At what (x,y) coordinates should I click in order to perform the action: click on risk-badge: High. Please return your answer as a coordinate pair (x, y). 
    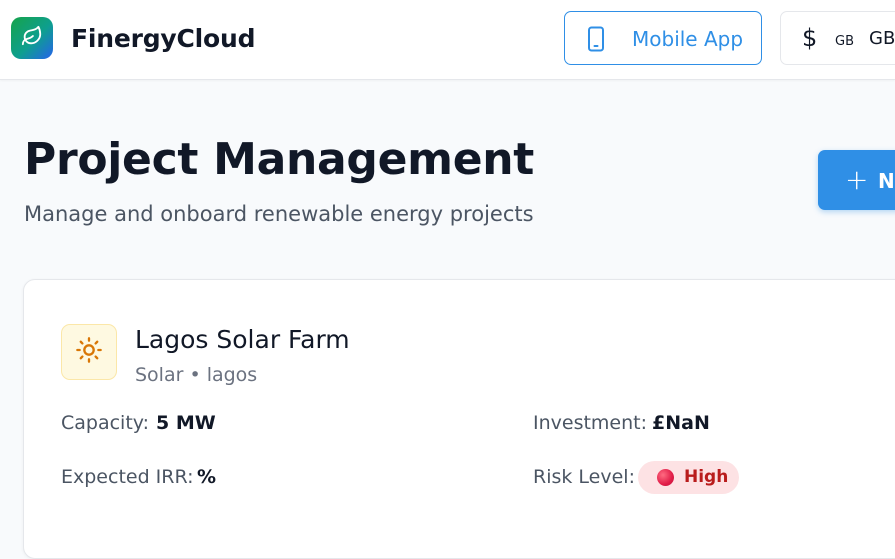
    Looking at the image, I should click on (688, 477).